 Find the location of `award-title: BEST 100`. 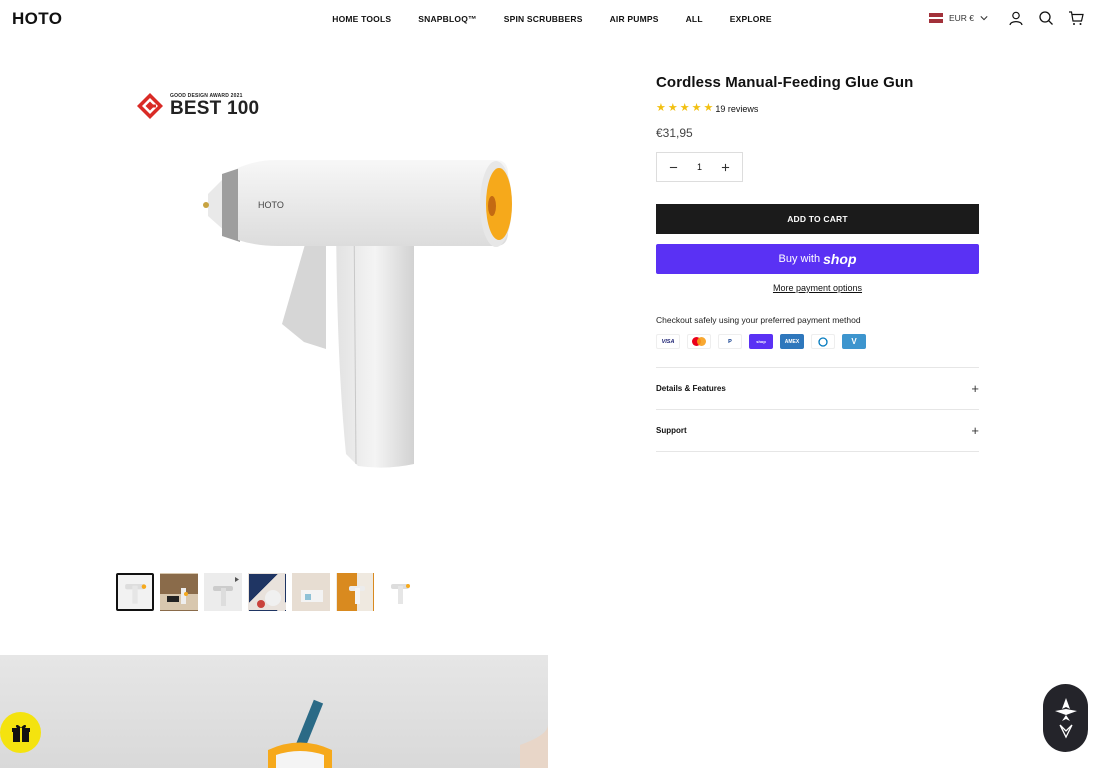

award-title: BEST 100 is located at coordinates (215, 108).